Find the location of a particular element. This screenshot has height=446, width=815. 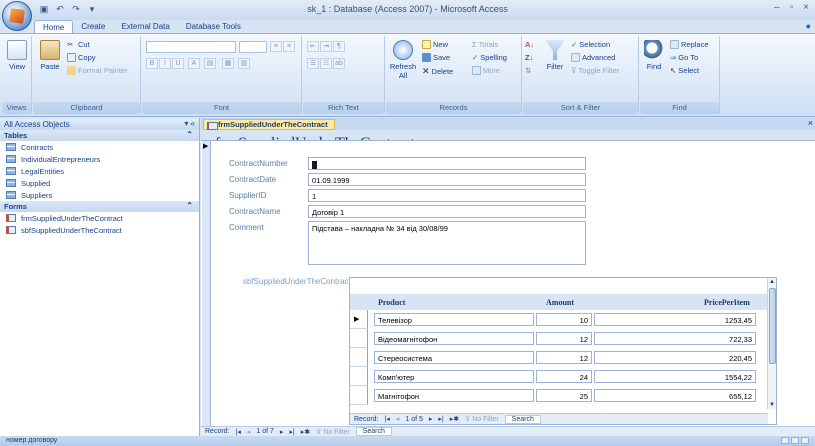

fill-color-button: ▤ is located at coordinates (210, 63).